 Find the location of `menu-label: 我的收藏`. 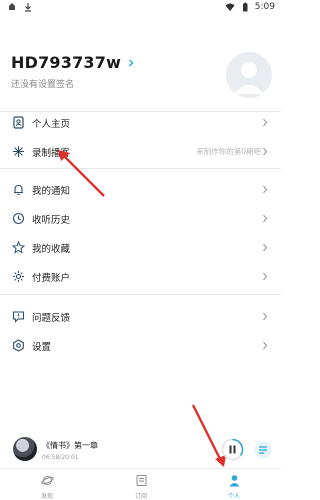

menu-label: 我的收藏 is located at coordinates (51, 249).